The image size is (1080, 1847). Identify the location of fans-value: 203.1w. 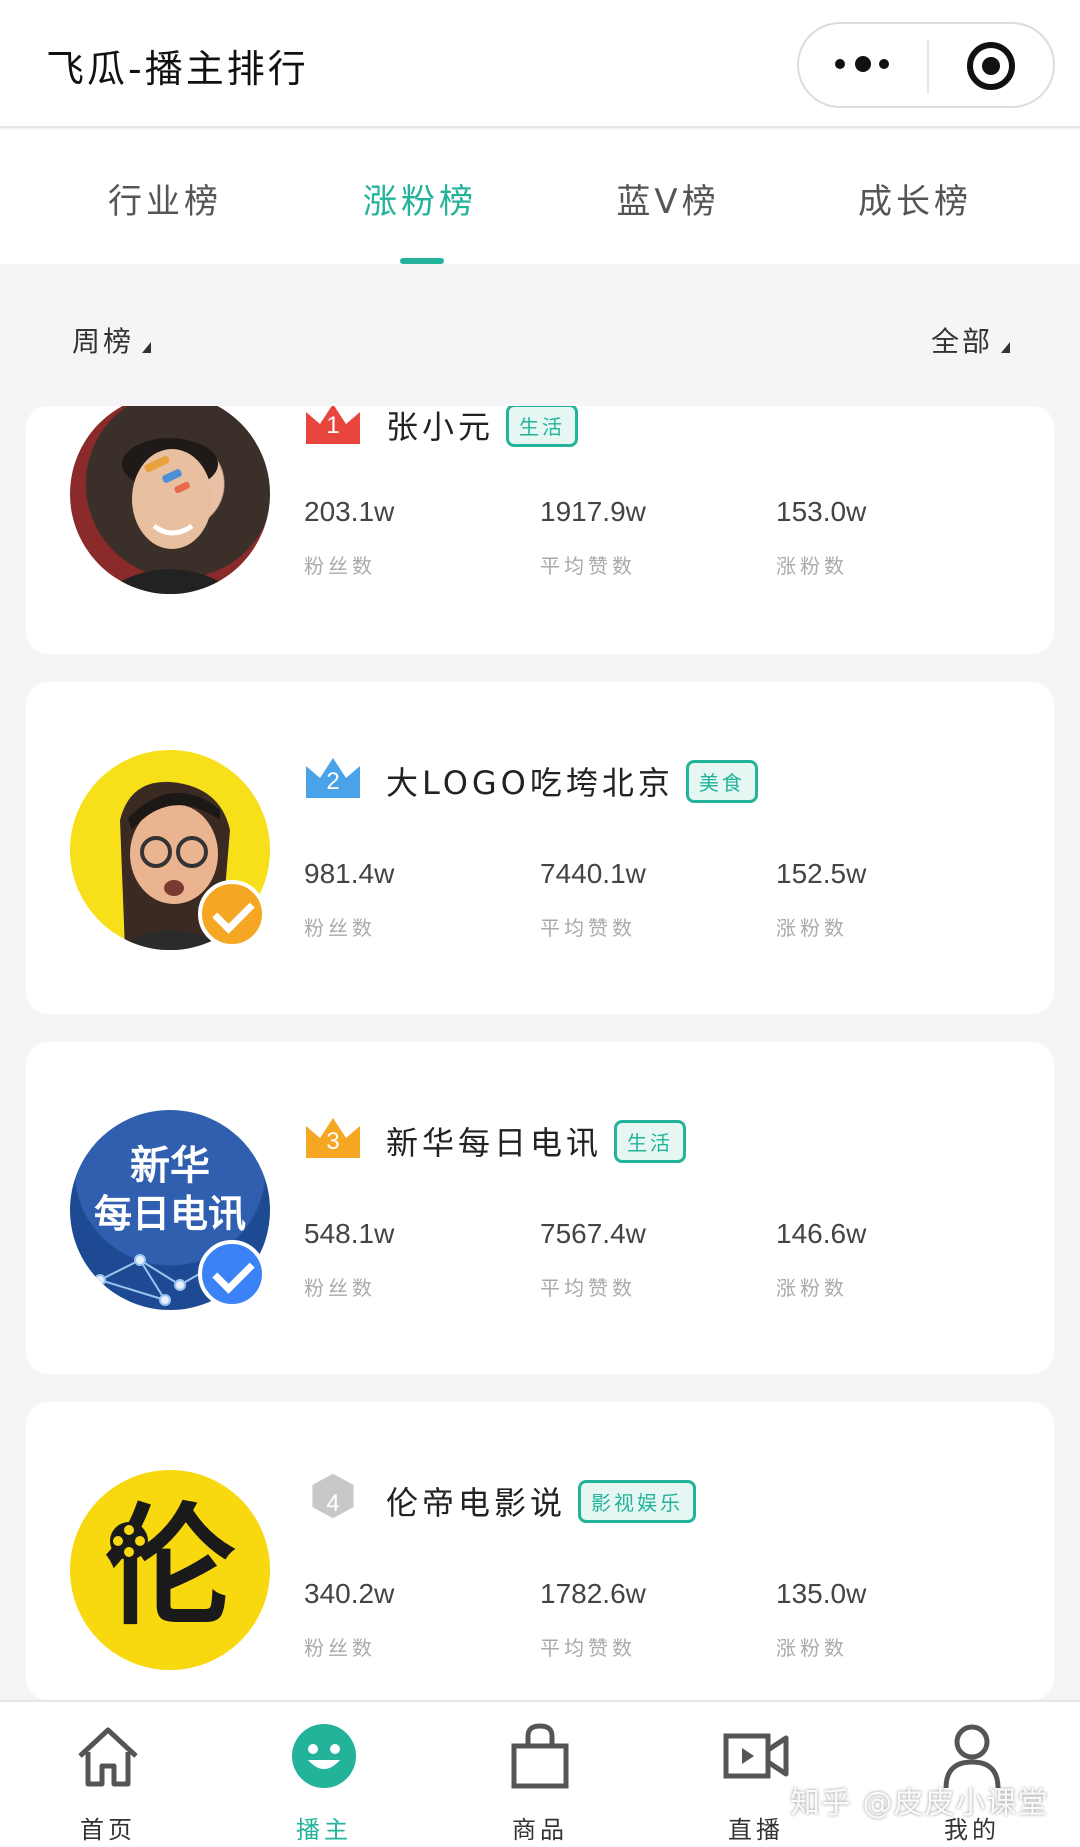
(349, 511).